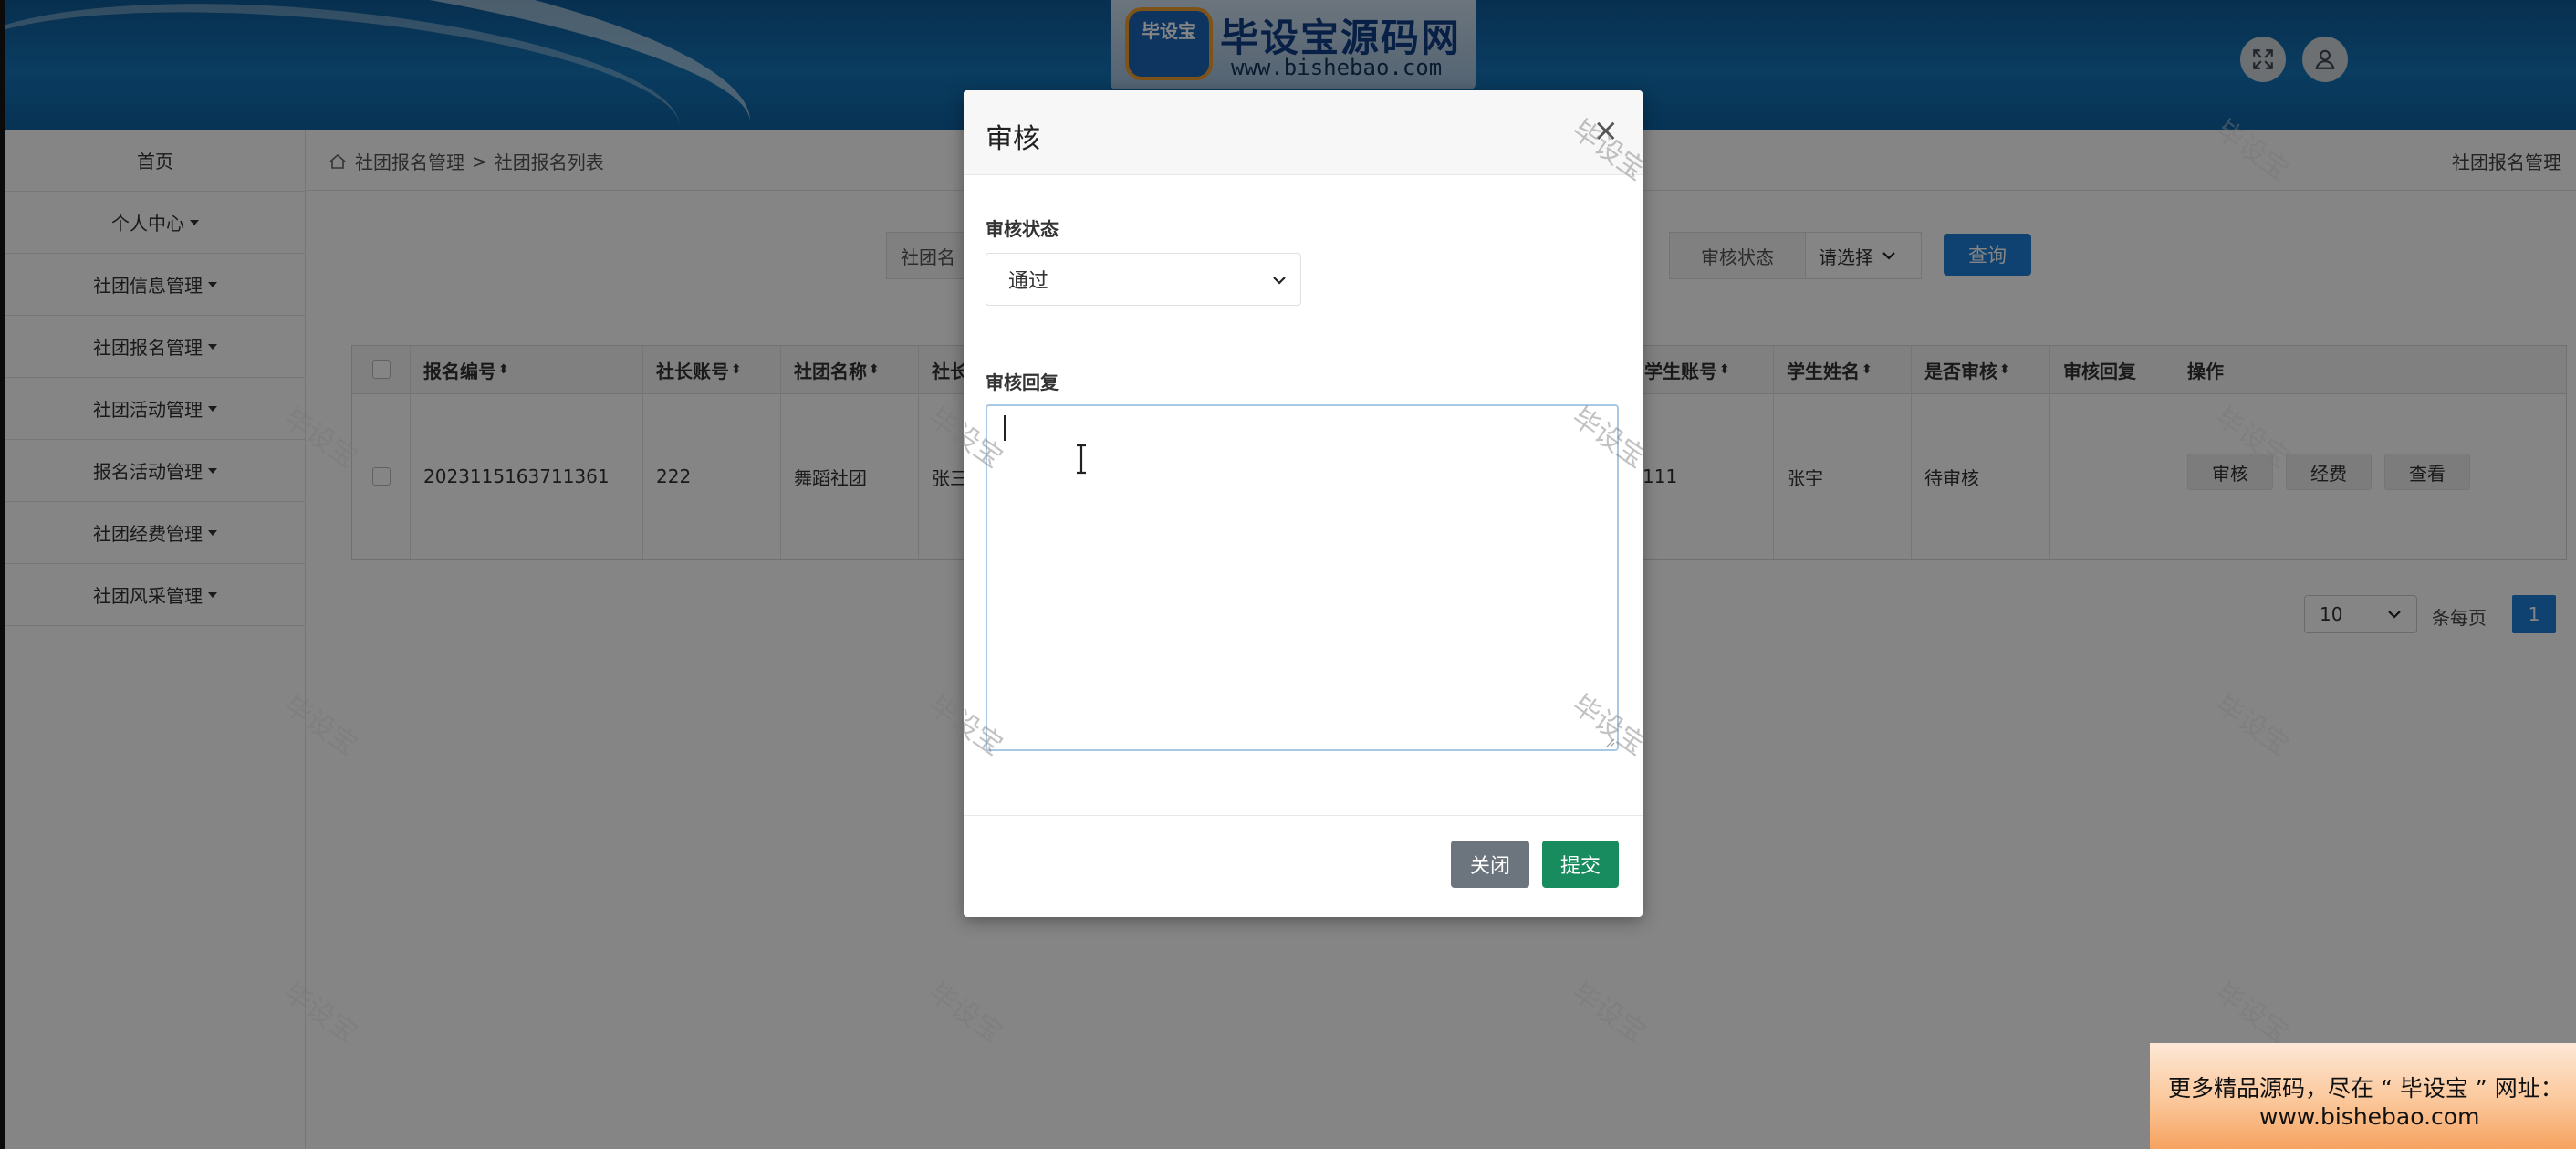 The width and height of the screenshot is (2576, 1149). Describe the element at coordinates (1606, 130) in the screenshot. I see `close-icon: ×` at that location.